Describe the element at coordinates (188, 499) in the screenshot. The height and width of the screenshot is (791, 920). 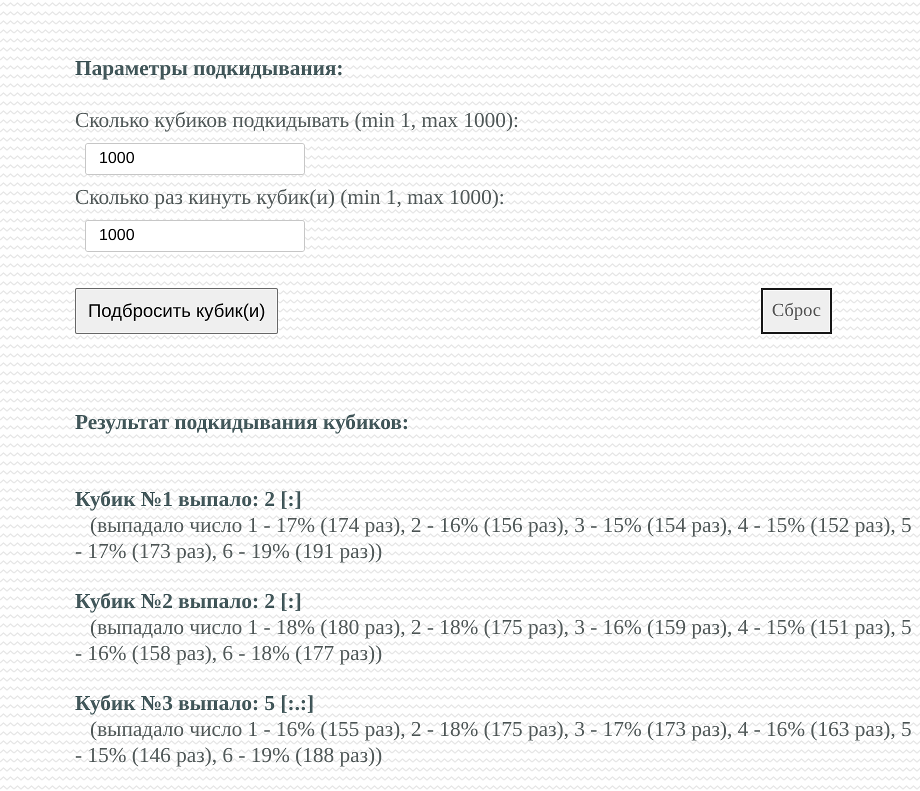
I see `die-result-title: Кубик №1 выпало: 2 [:]` at that location.